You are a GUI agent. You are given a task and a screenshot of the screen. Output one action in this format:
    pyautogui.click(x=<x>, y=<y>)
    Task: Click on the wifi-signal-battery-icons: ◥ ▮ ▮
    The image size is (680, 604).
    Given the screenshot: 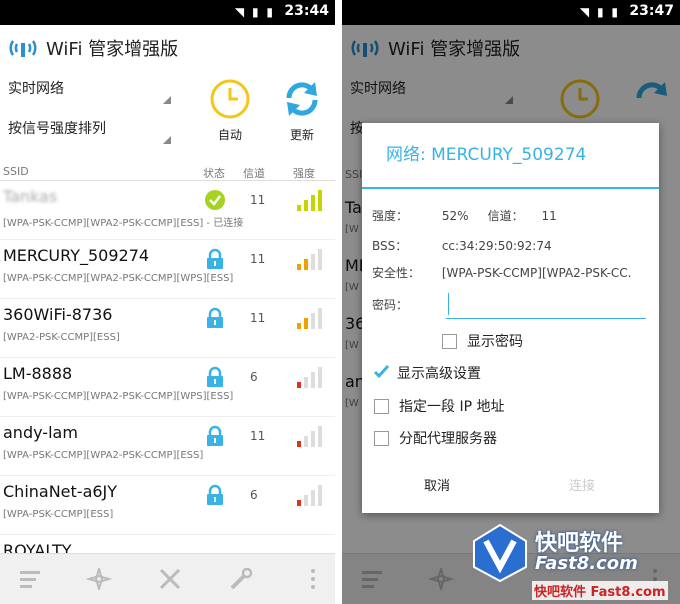 What is the action you would take?
    pyautogui.click(x=599, y=12)
    